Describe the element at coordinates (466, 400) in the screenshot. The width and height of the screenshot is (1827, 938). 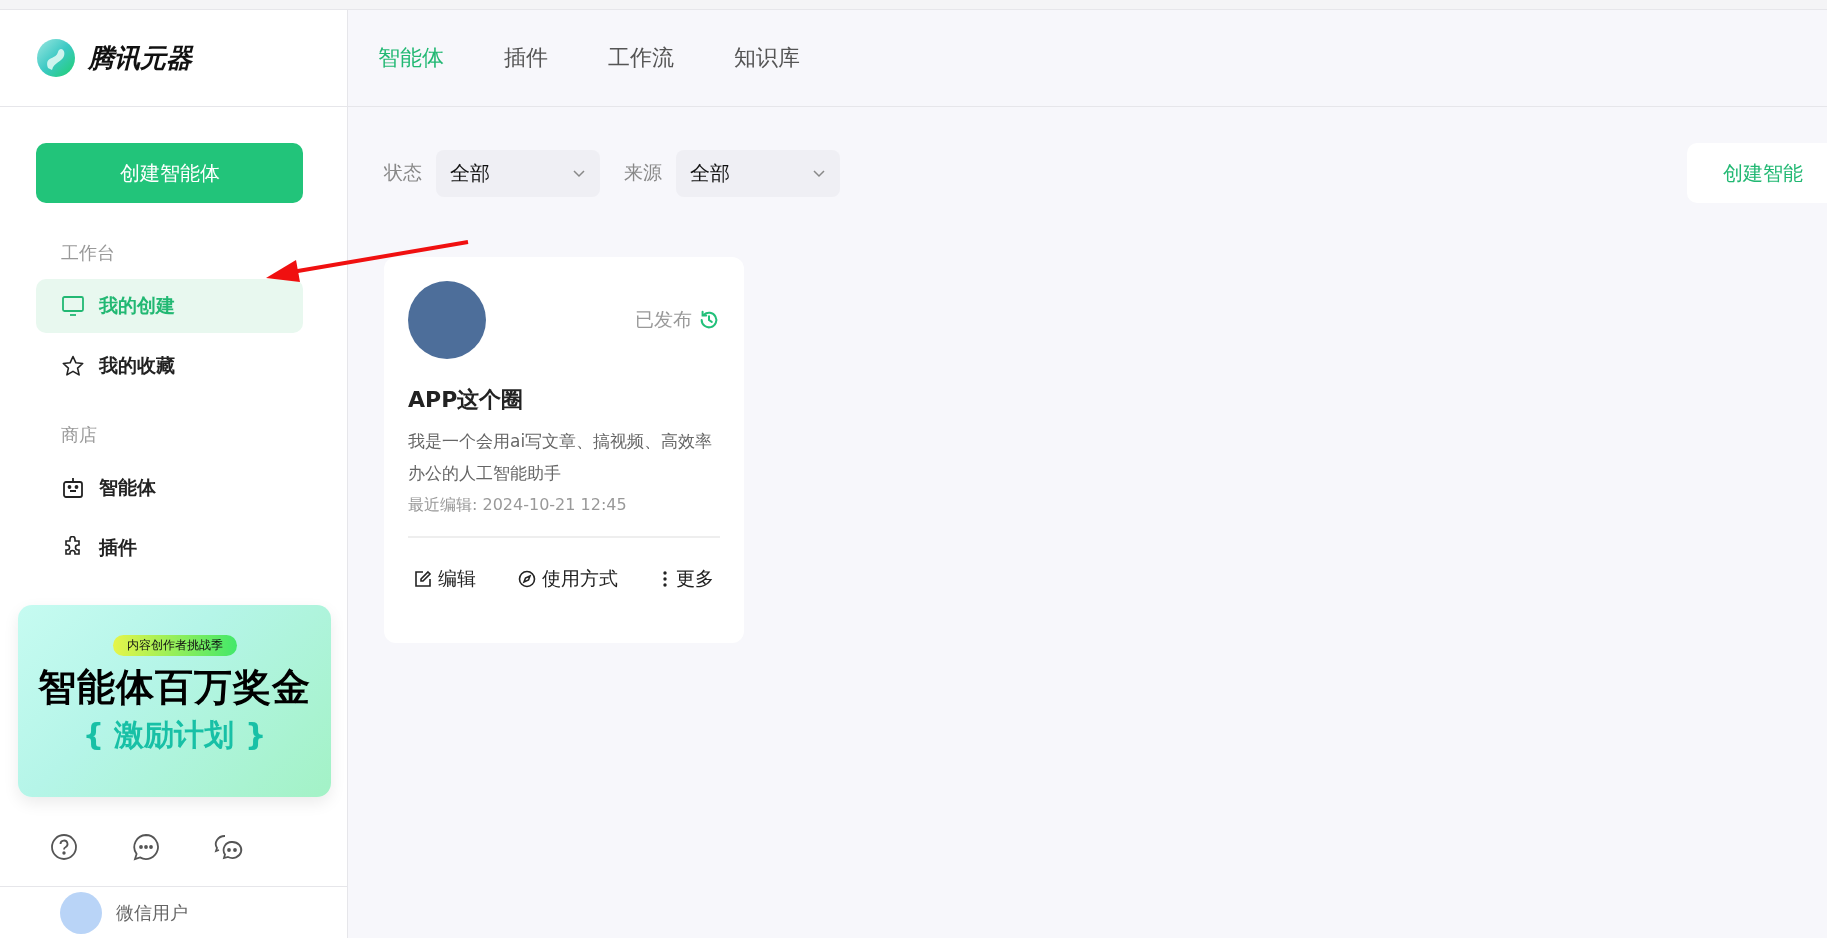
I see `card-title: APP这个圈` at that location.